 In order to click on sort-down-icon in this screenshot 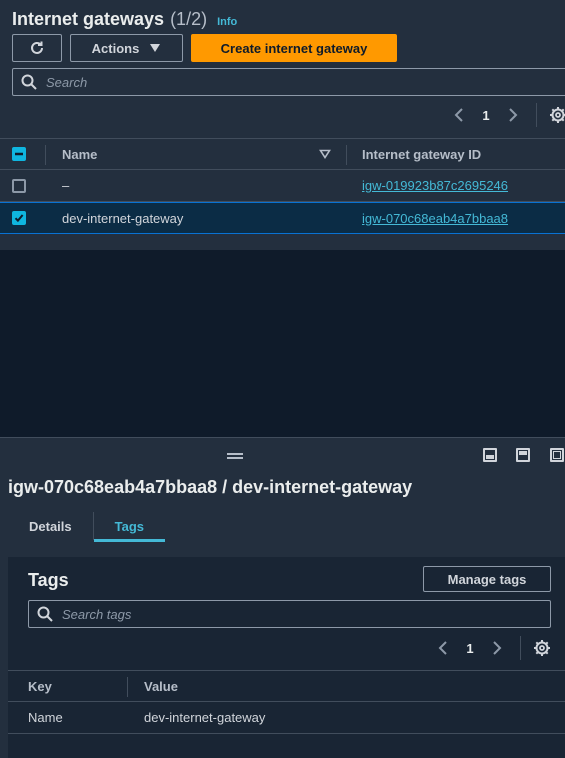, I will do `click(325, 154)`.